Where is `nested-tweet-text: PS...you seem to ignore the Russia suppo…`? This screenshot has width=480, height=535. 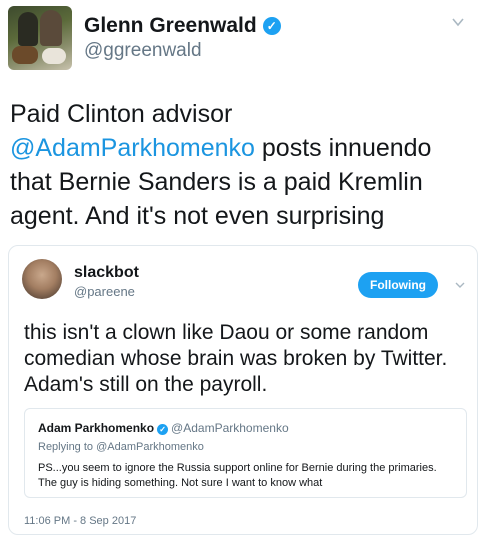 nested-tweet-text: PS...you seem to ignore the Russia suppo… is located at coordinates (237, 475).